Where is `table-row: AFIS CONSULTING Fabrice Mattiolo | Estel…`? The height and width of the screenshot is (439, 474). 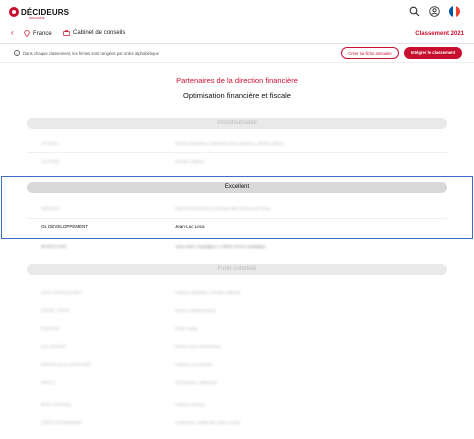
table-row: AFIS CONSULTING Fabrice Mattiolo | Estel… is located at coordinates (237, 293).